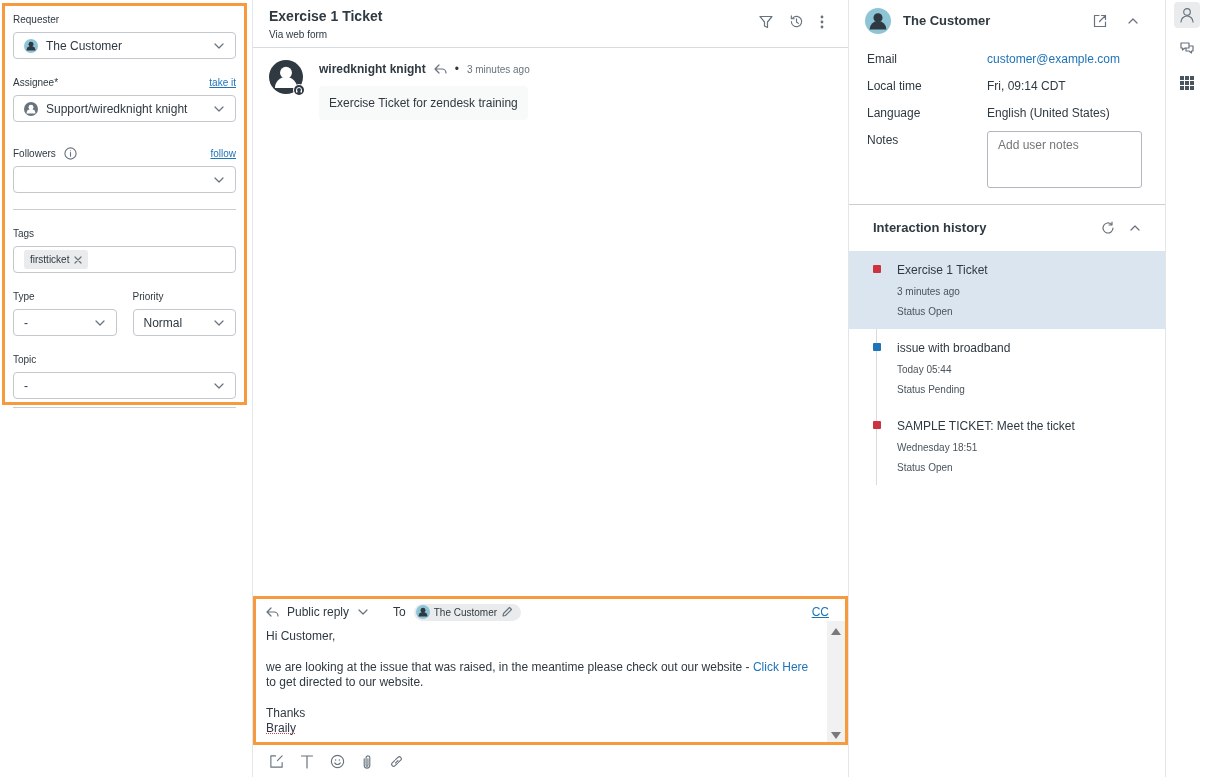  I want to click on reply-text: we are looking at the issue that was raised, in the meantime please check out our website - Click Here to get directed to our website., so click(538, 675).